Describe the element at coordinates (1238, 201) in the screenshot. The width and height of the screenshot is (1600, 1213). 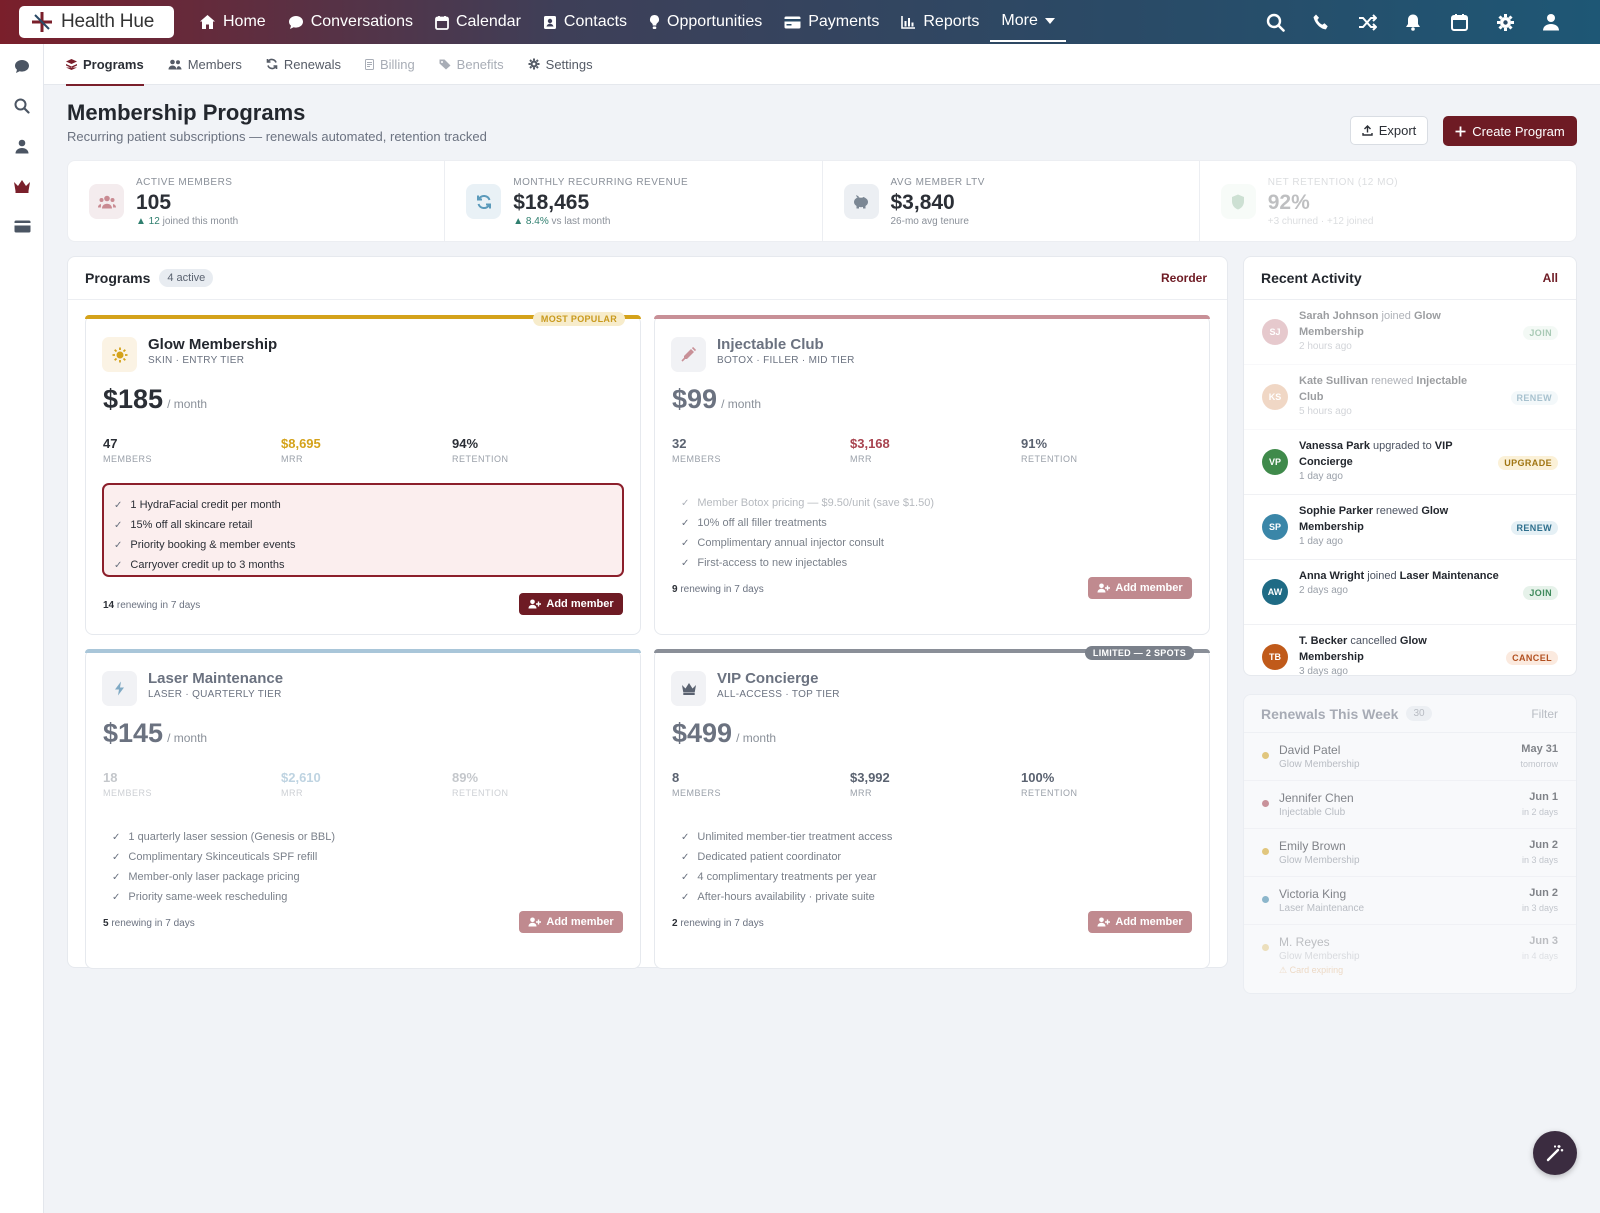
I see `shield-icon` at that location.